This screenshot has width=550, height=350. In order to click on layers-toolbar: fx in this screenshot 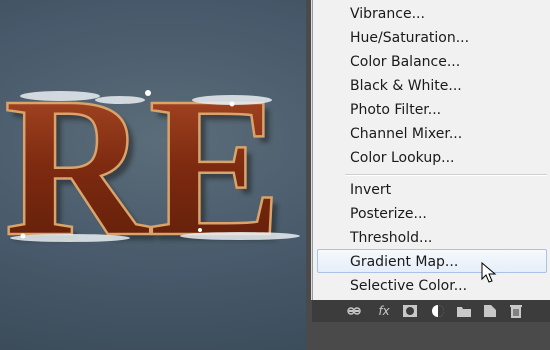, I will do `click(431, 311)`.